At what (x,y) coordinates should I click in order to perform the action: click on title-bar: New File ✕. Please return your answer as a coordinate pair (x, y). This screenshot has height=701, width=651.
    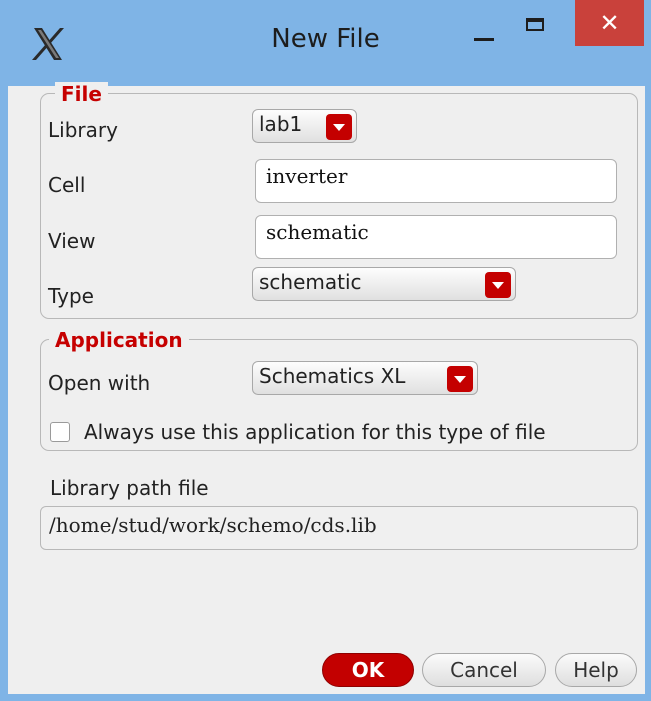
    Looking at the image, I should click on (325, 43).